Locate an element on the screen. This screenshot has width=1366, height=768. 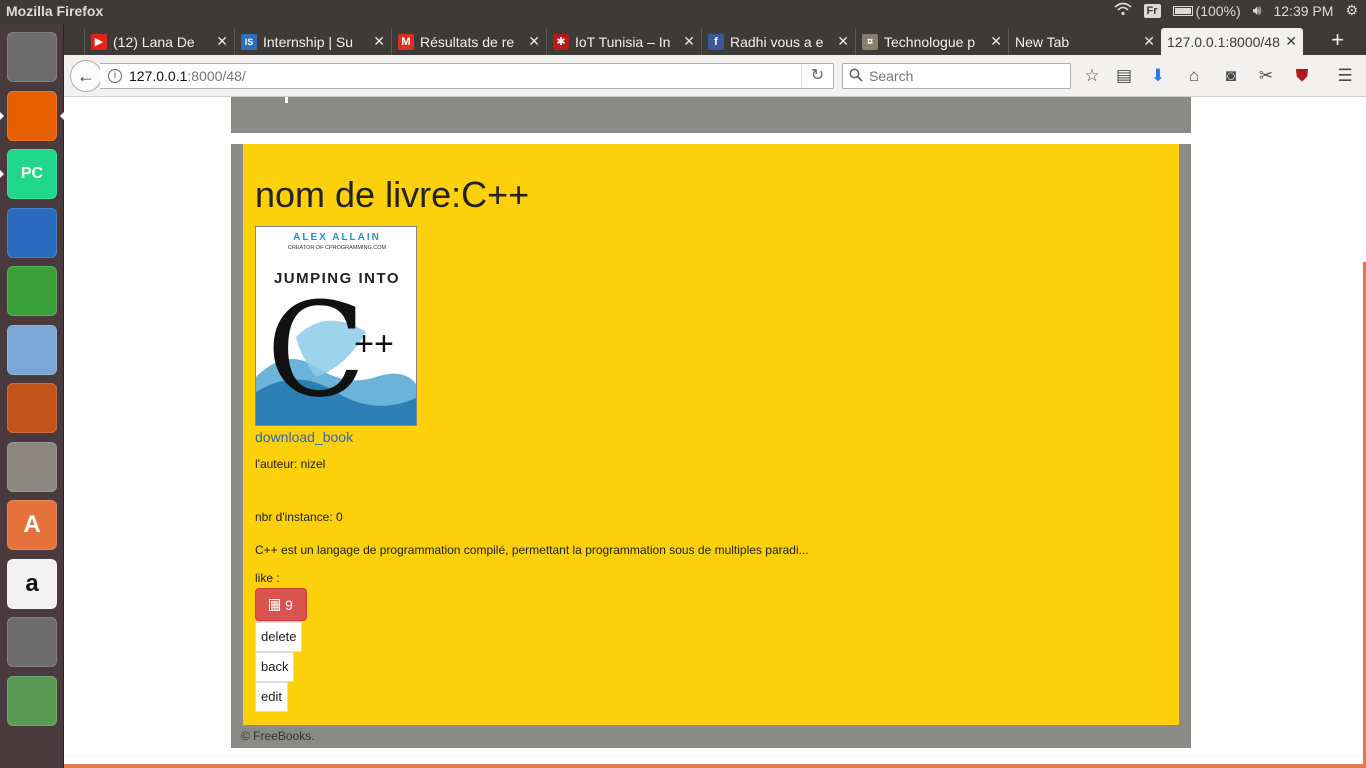
browser-tab: f Radhi vous a e ✕ is located at coordinates (778, 41).